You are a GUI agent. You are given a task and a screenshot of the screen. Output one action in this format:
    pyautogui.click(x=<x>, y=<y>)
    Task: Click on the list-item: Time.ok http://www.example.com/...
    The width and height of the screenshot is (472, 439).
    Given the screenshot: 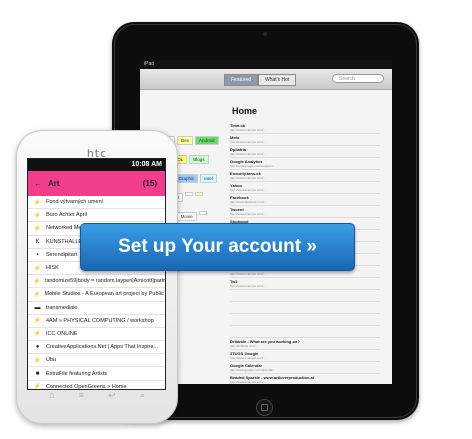 What is the action you would take?
    pyautogui.click(x=305, y=128)
    